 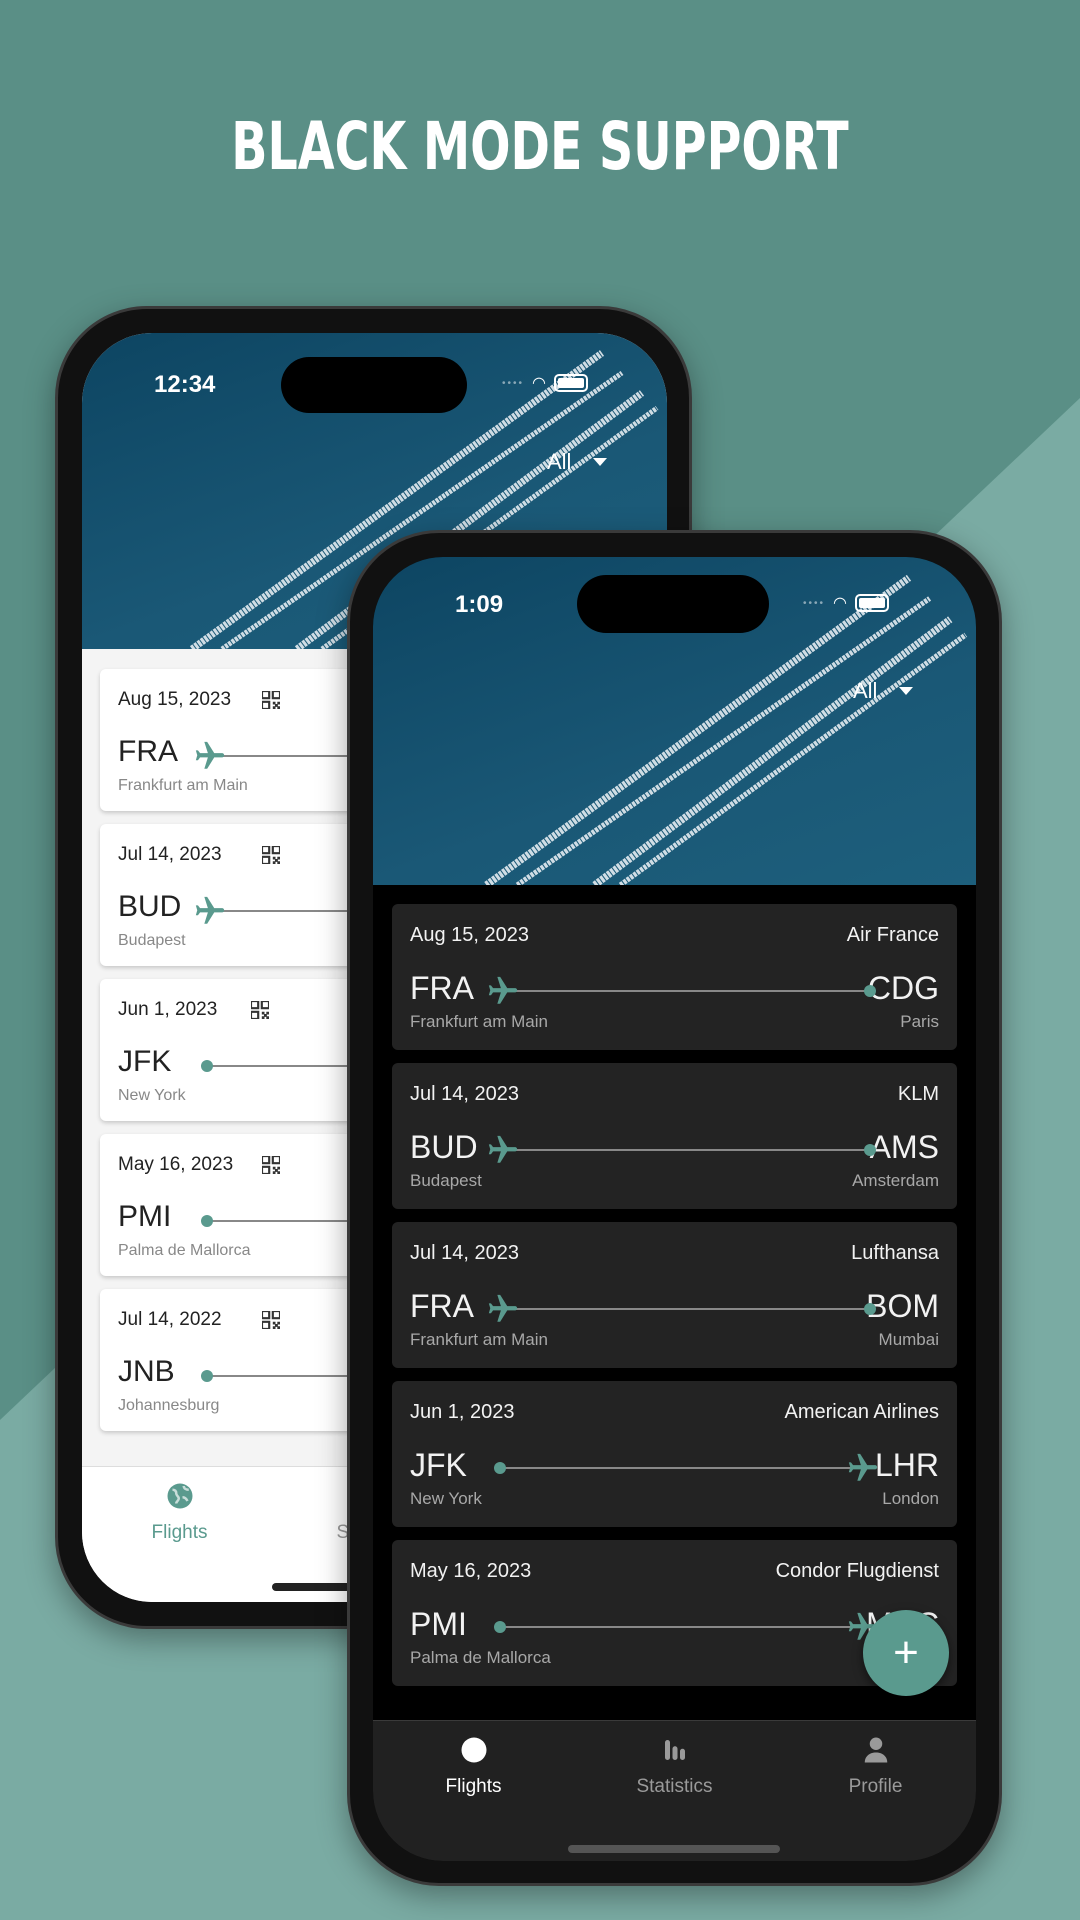 I want to click on origin-code: BUD, so click(x=444, y=1147).